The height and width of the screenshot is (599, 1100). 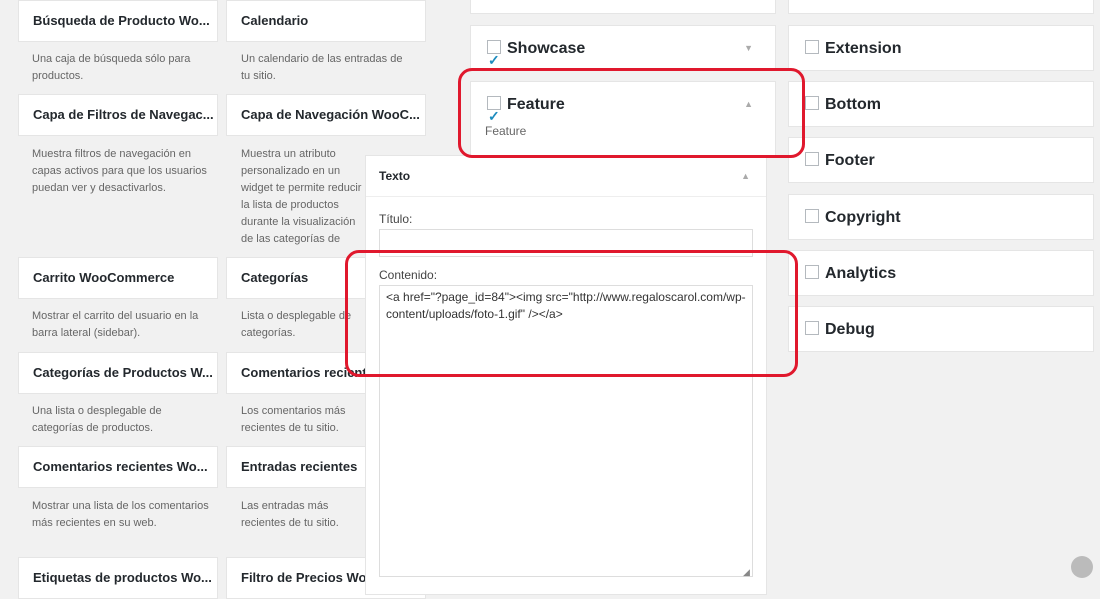 I want to click on sidebar-area-bottom: Bottom, so click(x=941, y=104).